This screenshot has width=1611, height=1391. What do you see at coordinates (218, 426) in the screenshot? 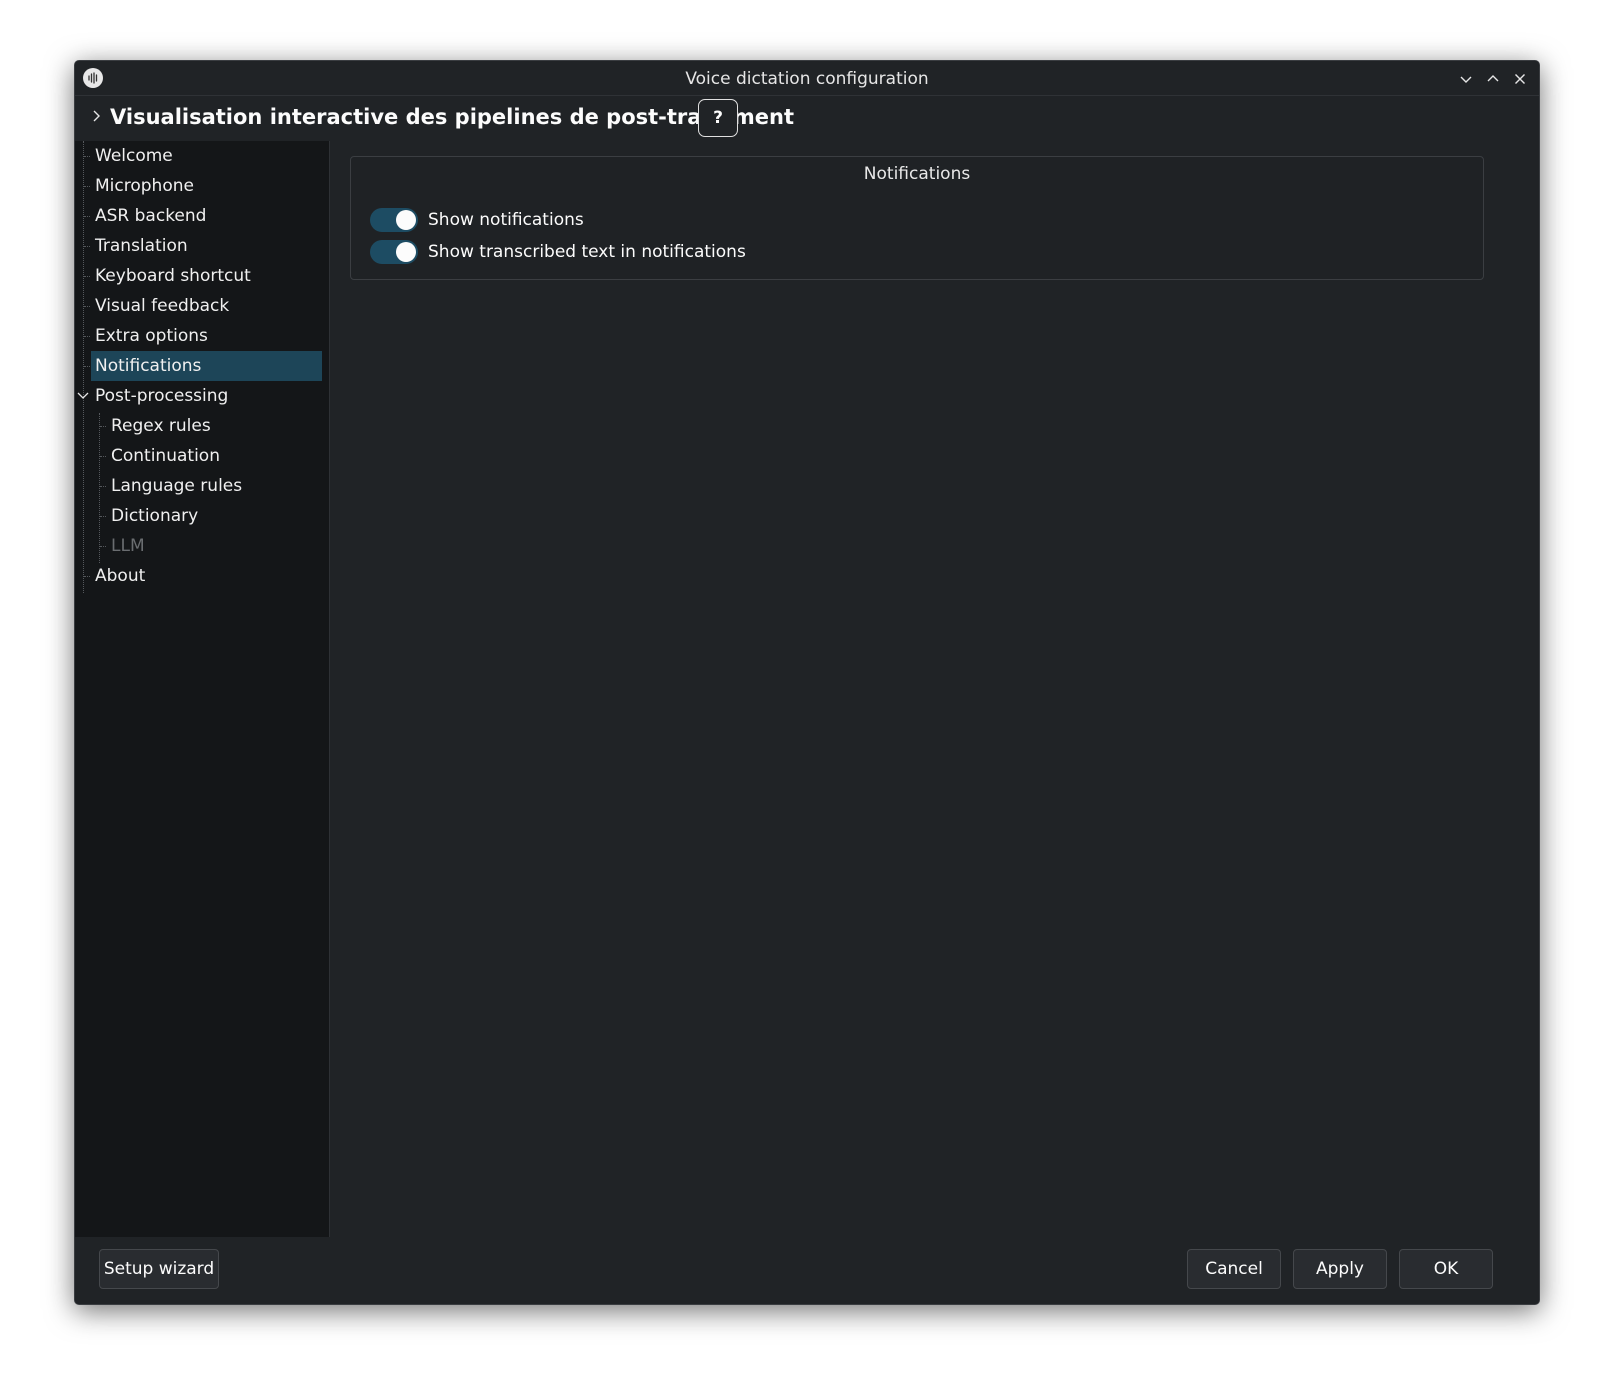
I see `sidebar-item-regex-rules: Regex rules` at bounding box center [218, 426].